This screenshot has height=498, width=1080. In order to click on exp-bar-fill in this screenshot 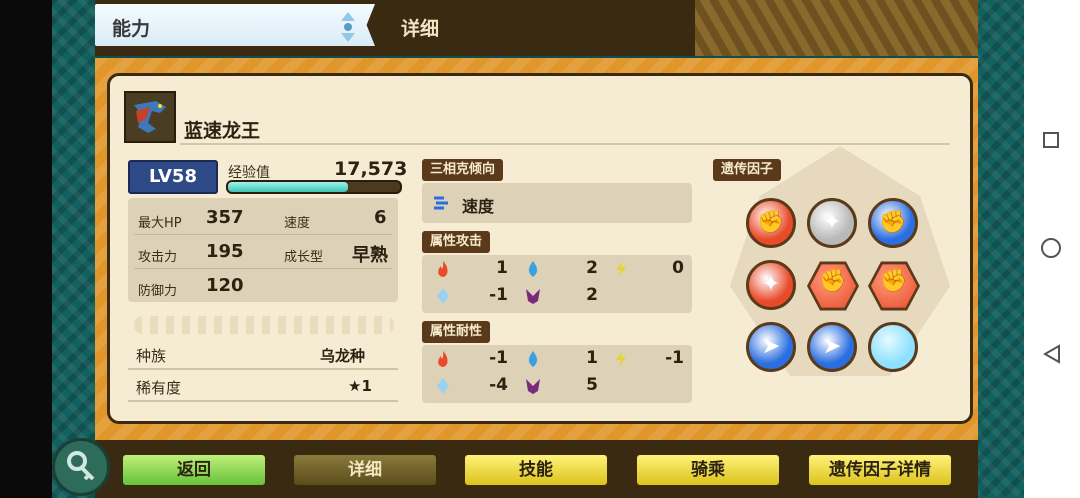, I will do `click(288, 187)`.